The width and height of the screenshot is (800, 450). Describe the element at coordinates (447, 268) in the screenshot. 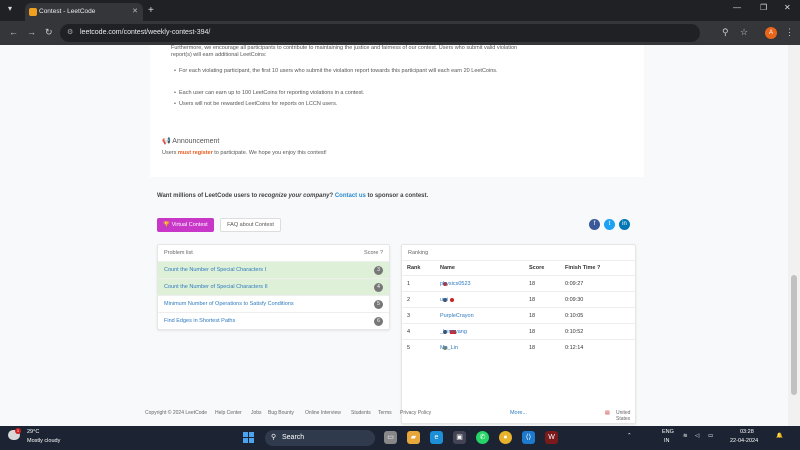

I see `col-name: Name` at that location.